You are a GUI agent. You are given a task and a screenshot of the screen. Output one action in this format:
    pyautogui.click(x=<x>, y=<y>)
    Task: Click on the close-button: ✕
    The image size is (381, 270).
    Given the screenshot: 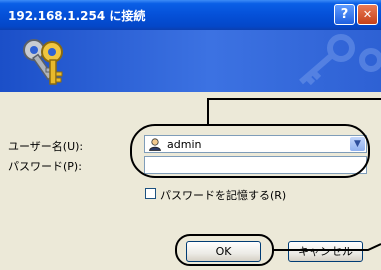 What is the action you would take?
    pyautogui.click(x=367, y=14)
    